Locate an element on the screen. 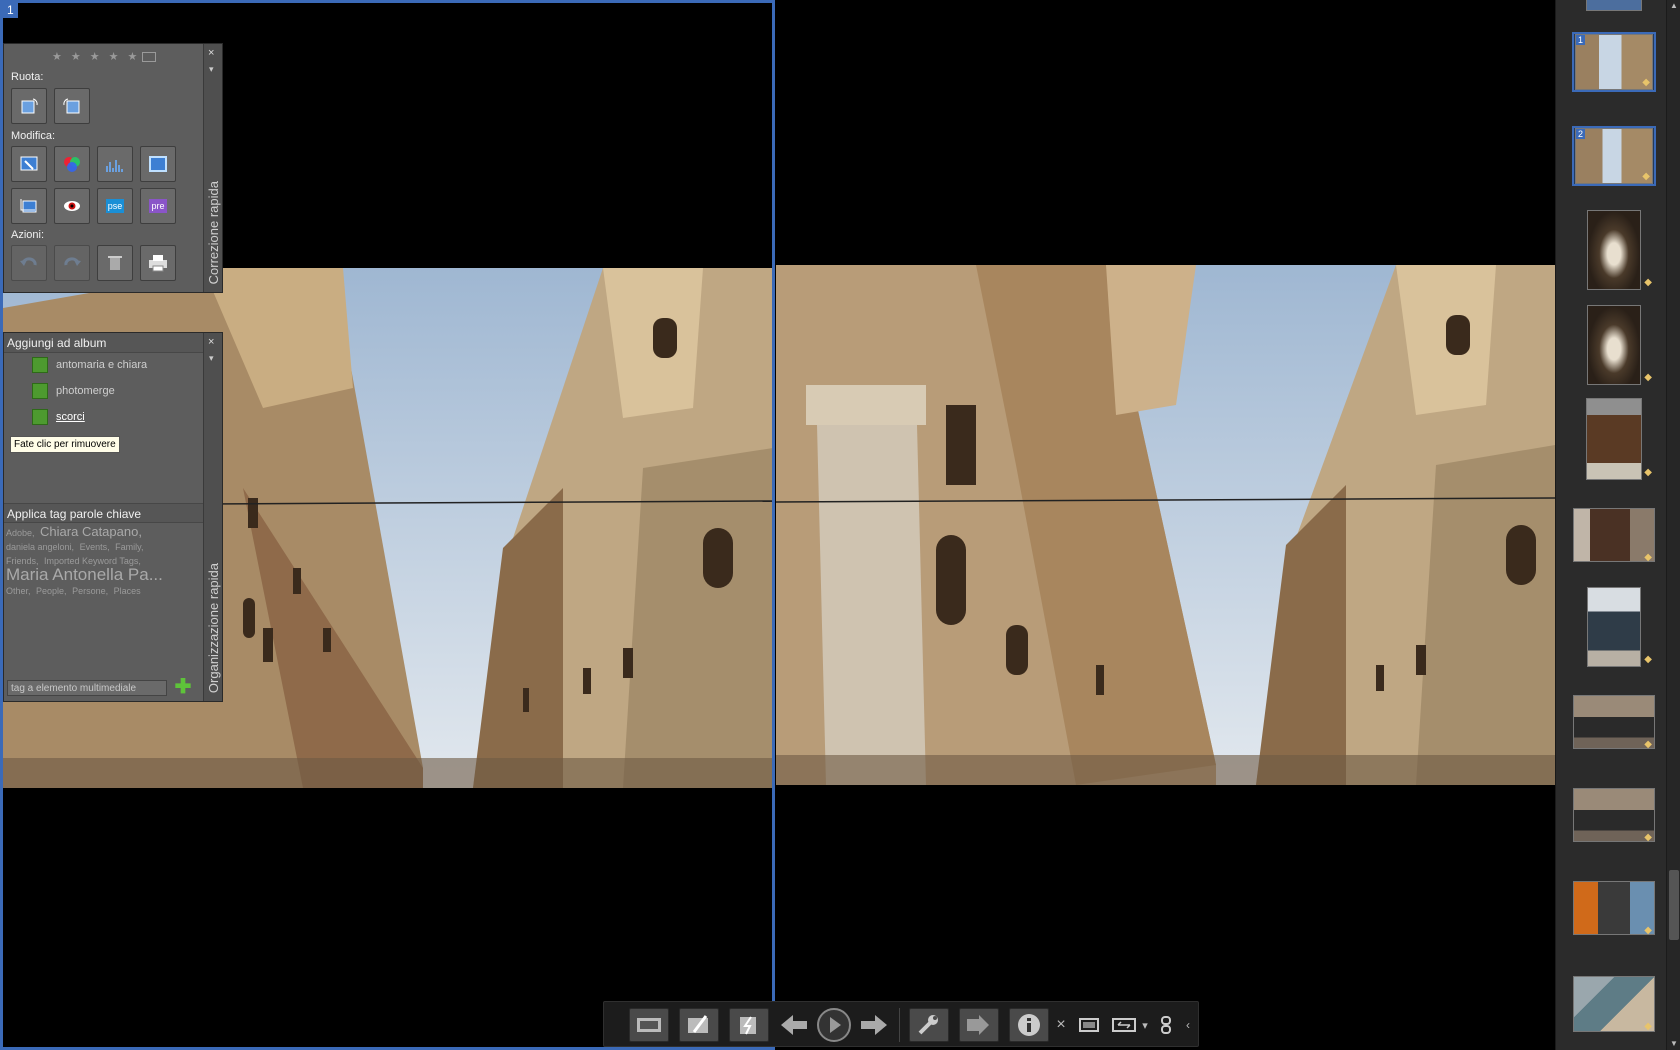 The width and height of the screenshot is (1680, 1050). film-strip-icon is located at coordinates (649, 1025).